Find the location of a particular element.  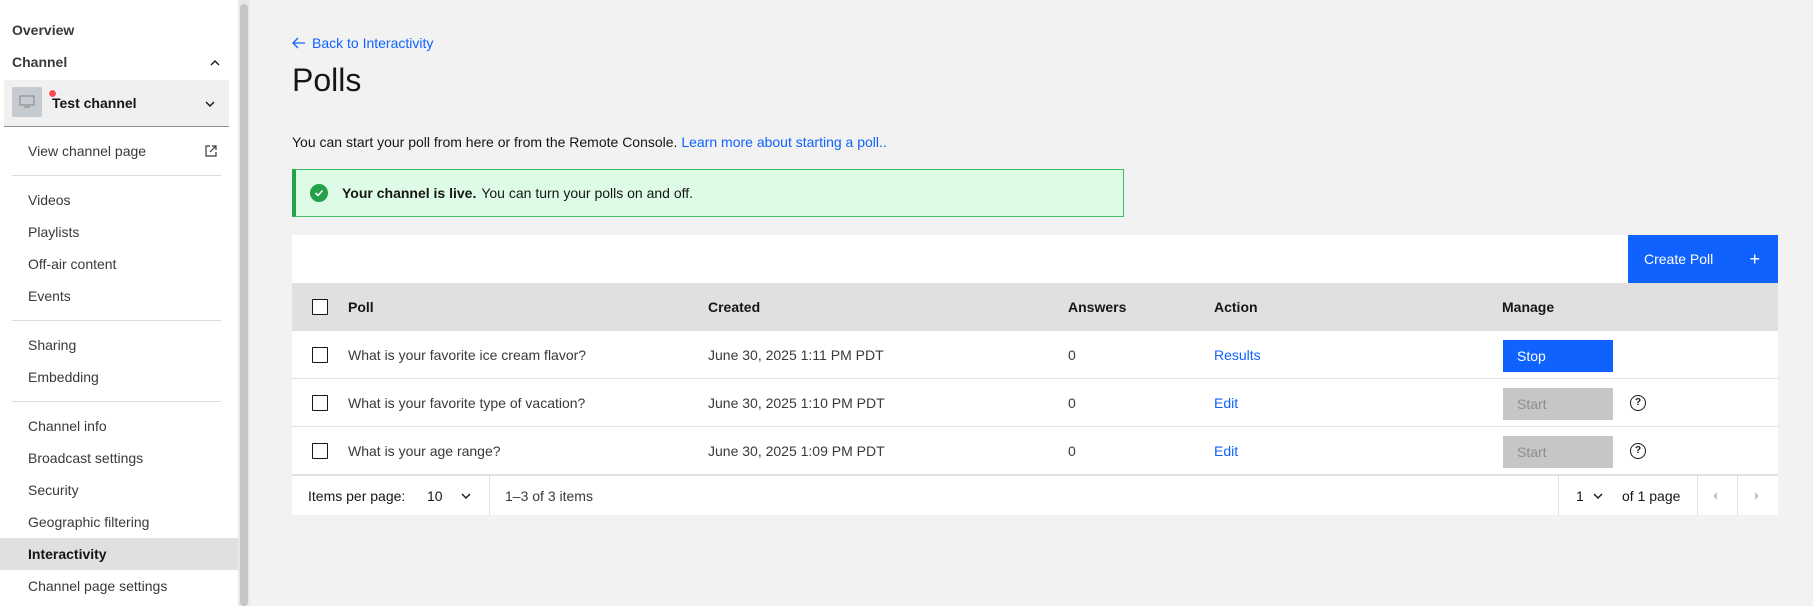

item-range-text: 1–3 of 3 items is located at coordinates (549, 496).